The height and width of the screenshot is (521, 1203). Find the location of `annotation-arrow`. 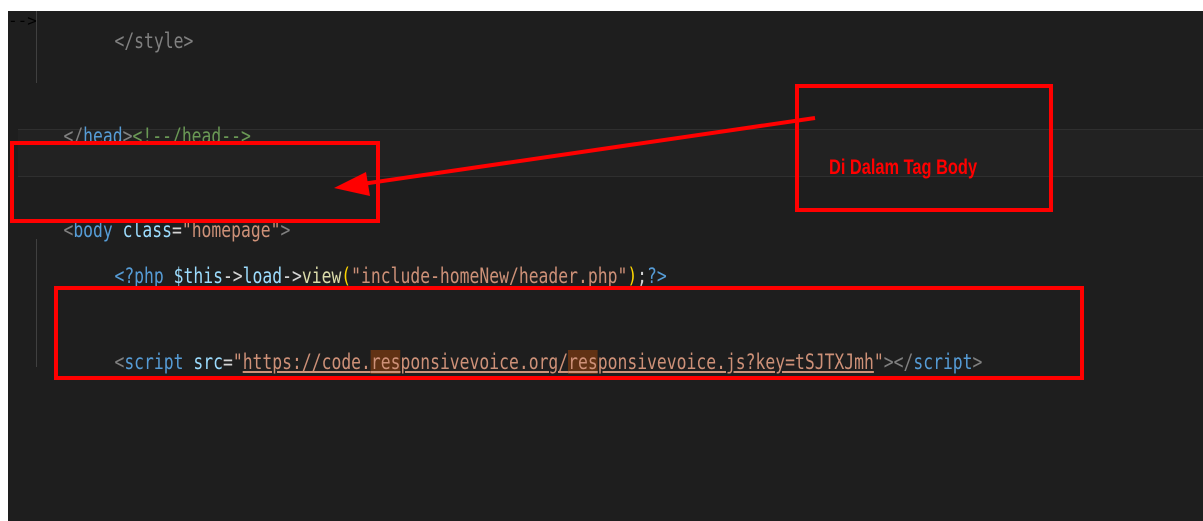

annotation-arrow is located at coordinates (575, 156).